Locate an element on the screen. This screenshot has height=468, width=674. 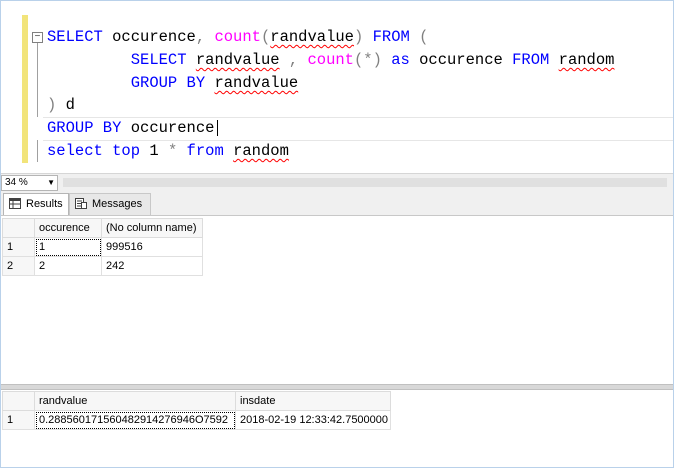
zoom-bar: 34 % ▼ is located at coordinates (337, 182).